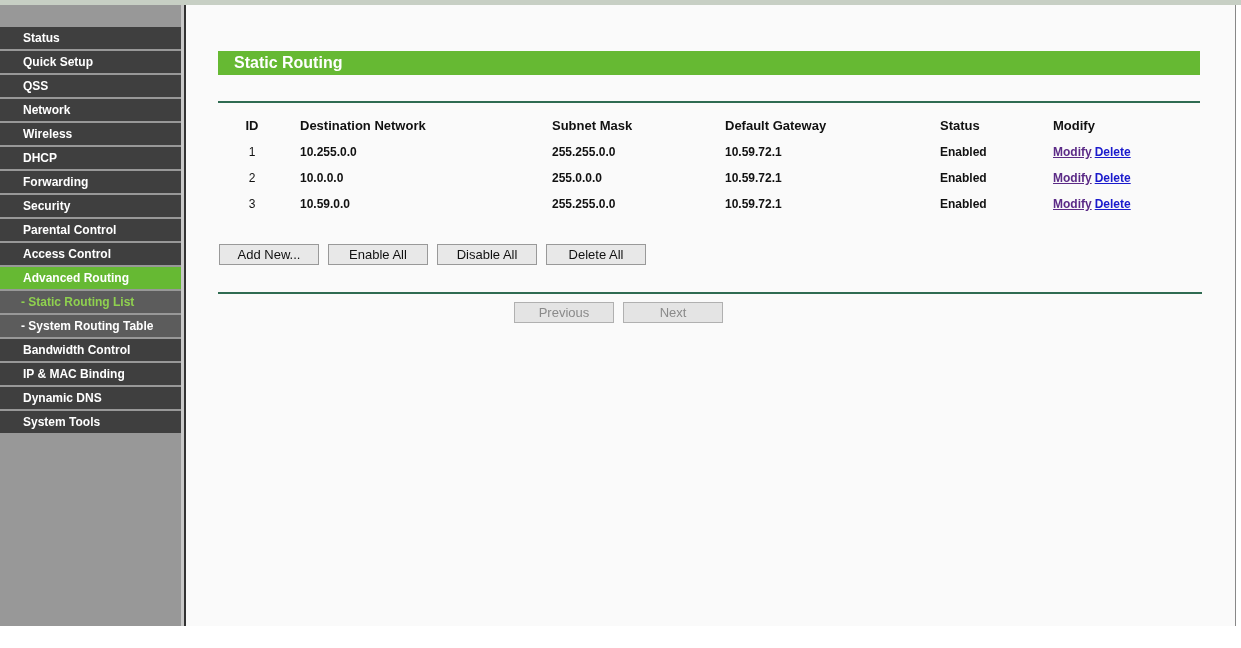 This screenshot has height=648, width=1241. What do you see at coordinates (776, 126) in the screenshot?
I see `column-header: Default Gateway` at bounding box center [776, 126].